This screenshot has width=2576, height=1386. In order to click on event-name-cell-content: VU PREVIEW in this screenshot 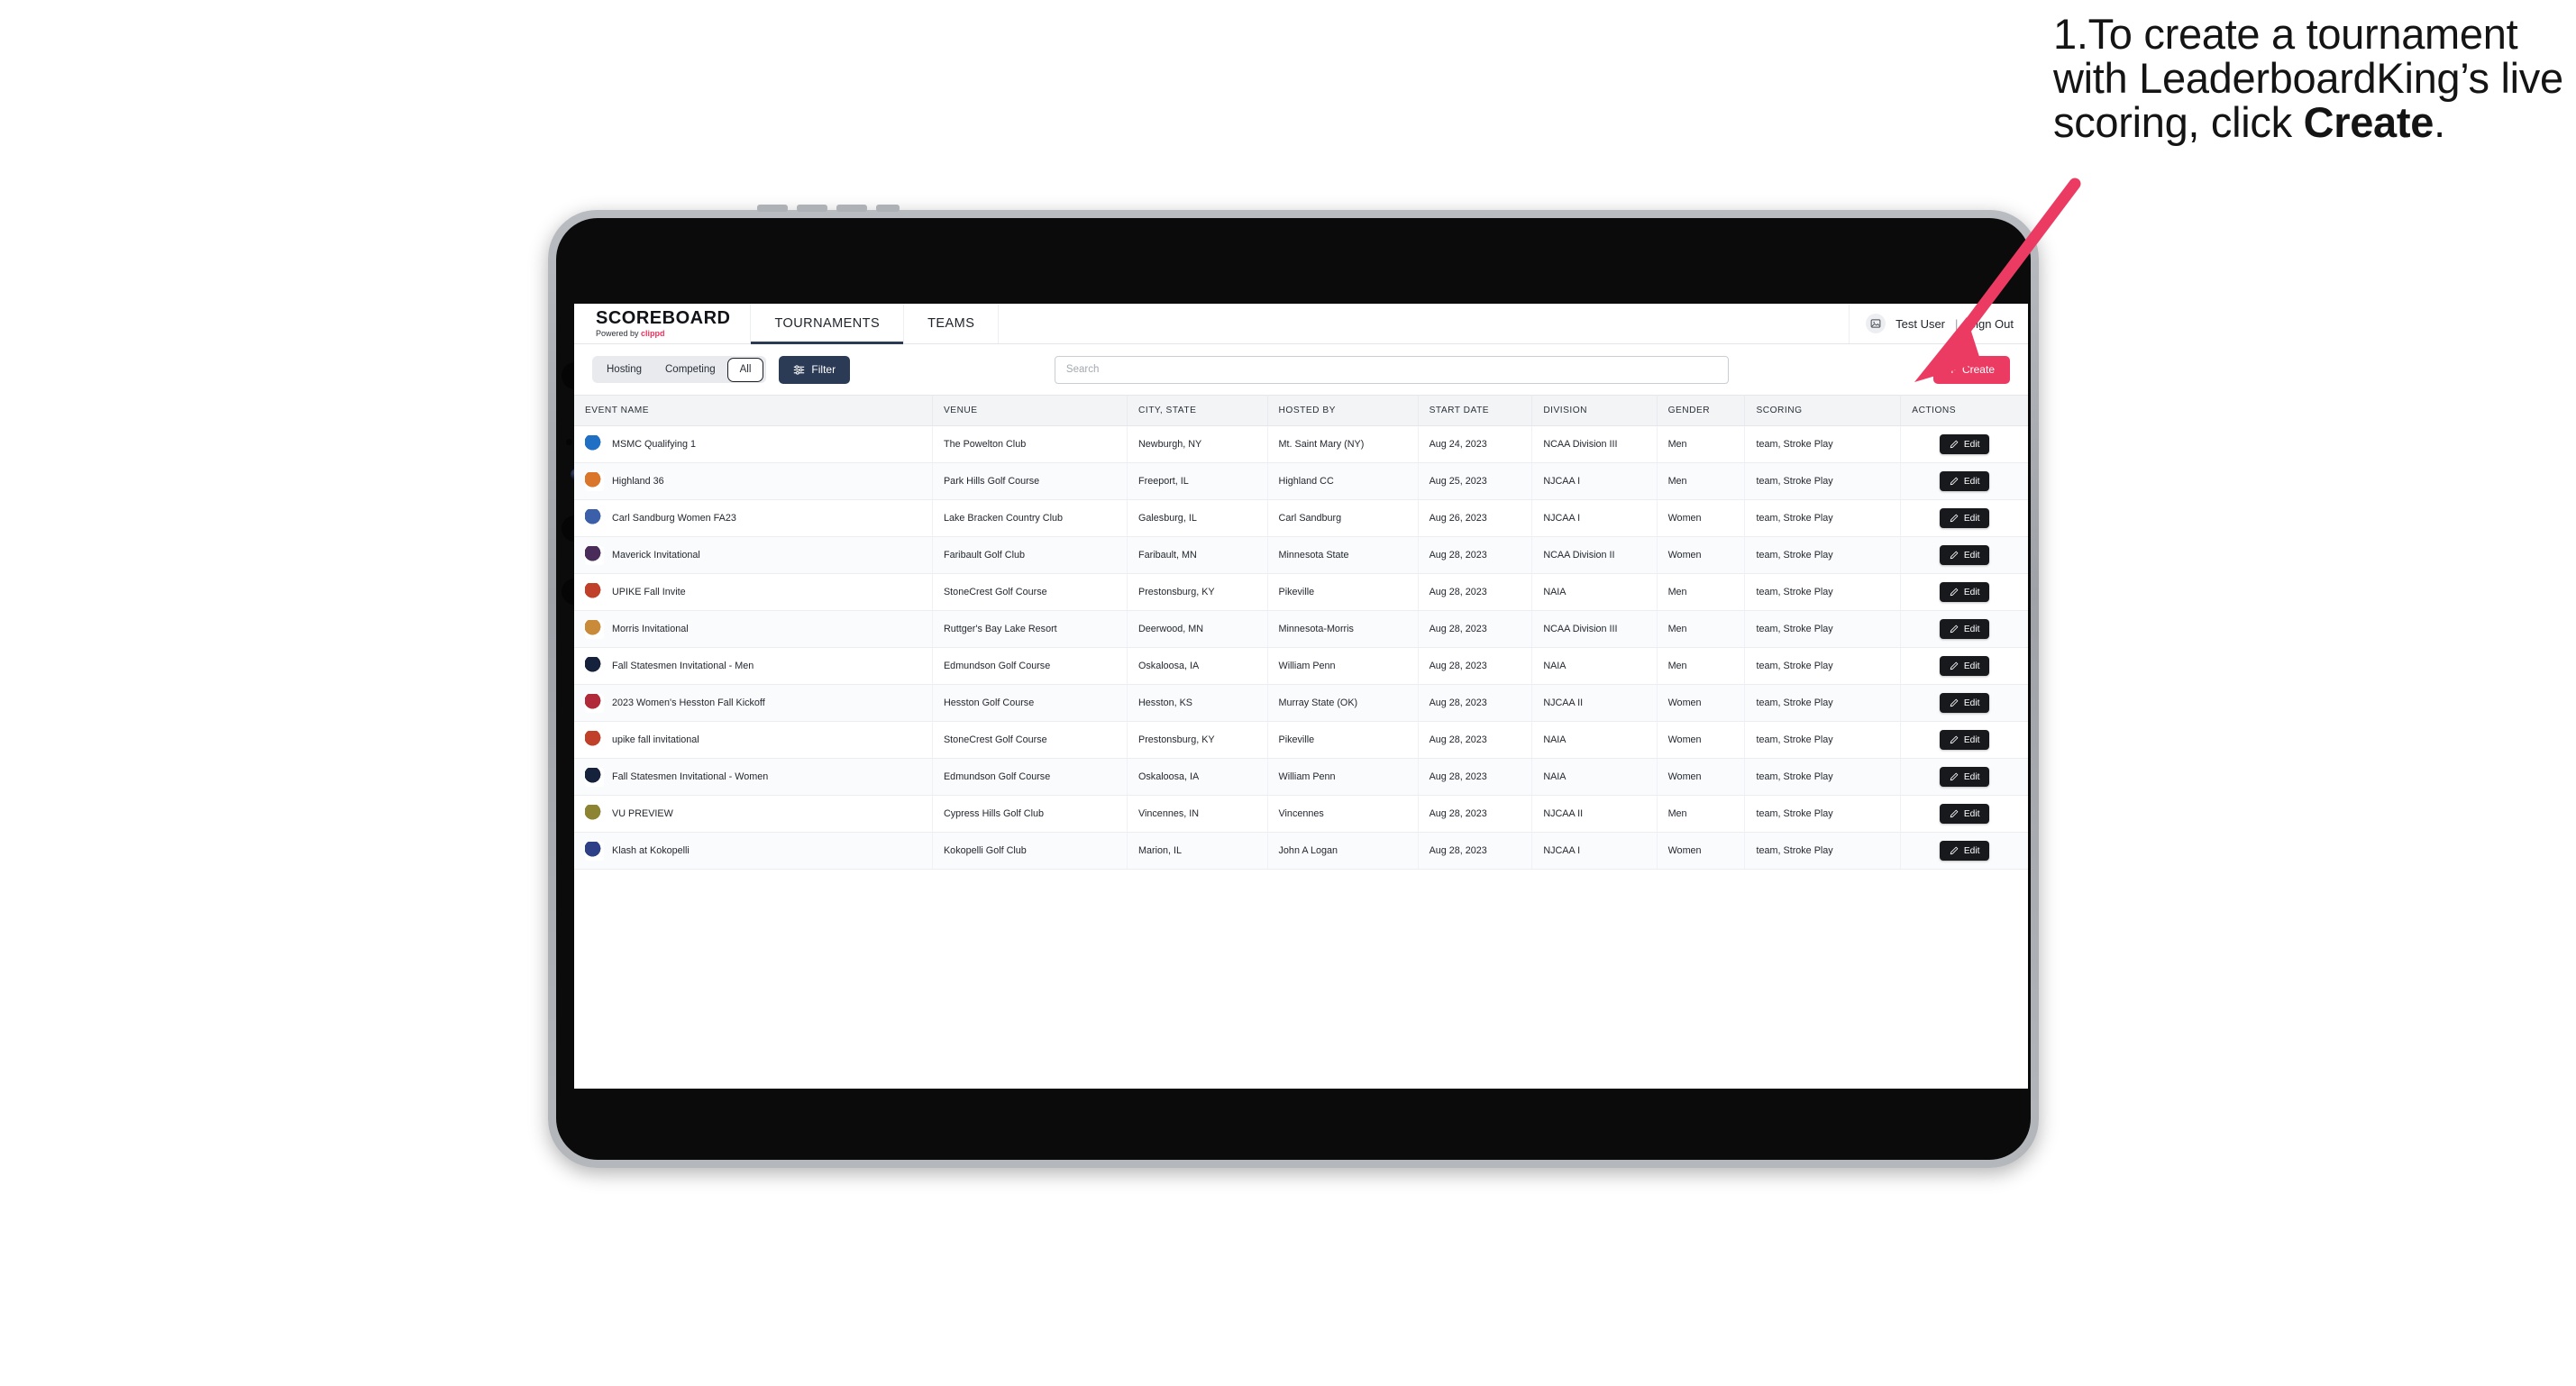, I will do `click(758, 814)`.